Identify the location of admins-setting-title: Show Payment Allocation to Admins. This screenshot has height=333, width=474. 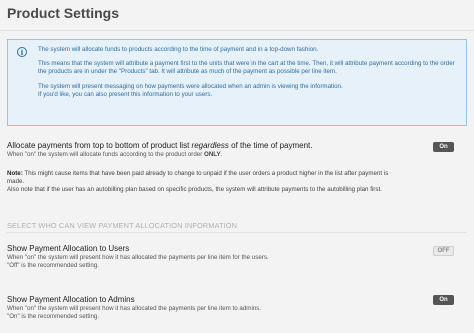
(71, 299).